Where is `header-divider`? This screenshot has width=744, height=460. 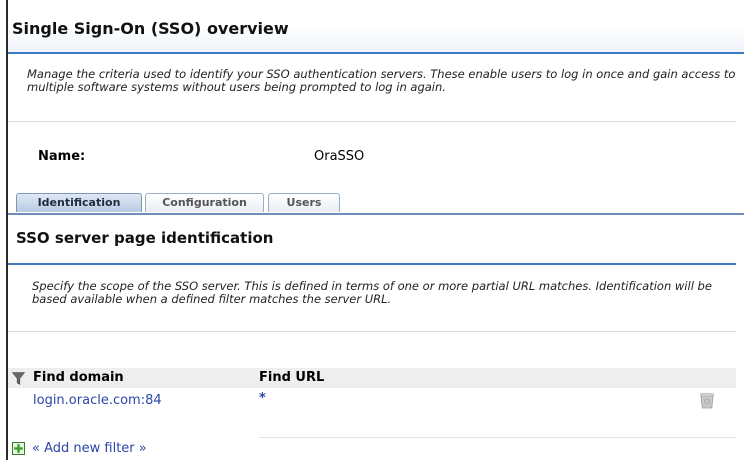 header-divider is located at coordinates (376, 53).